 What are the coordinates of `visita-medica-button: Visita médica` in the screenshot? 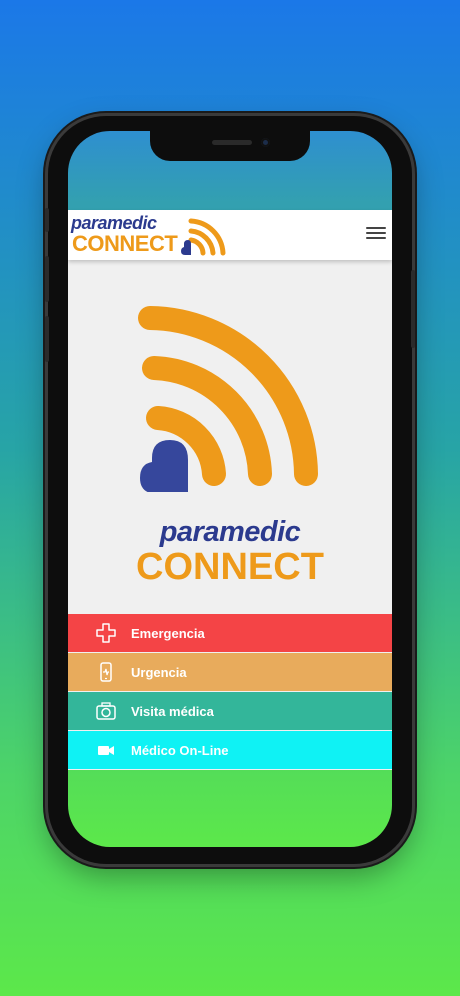 It's located at (230, 711).